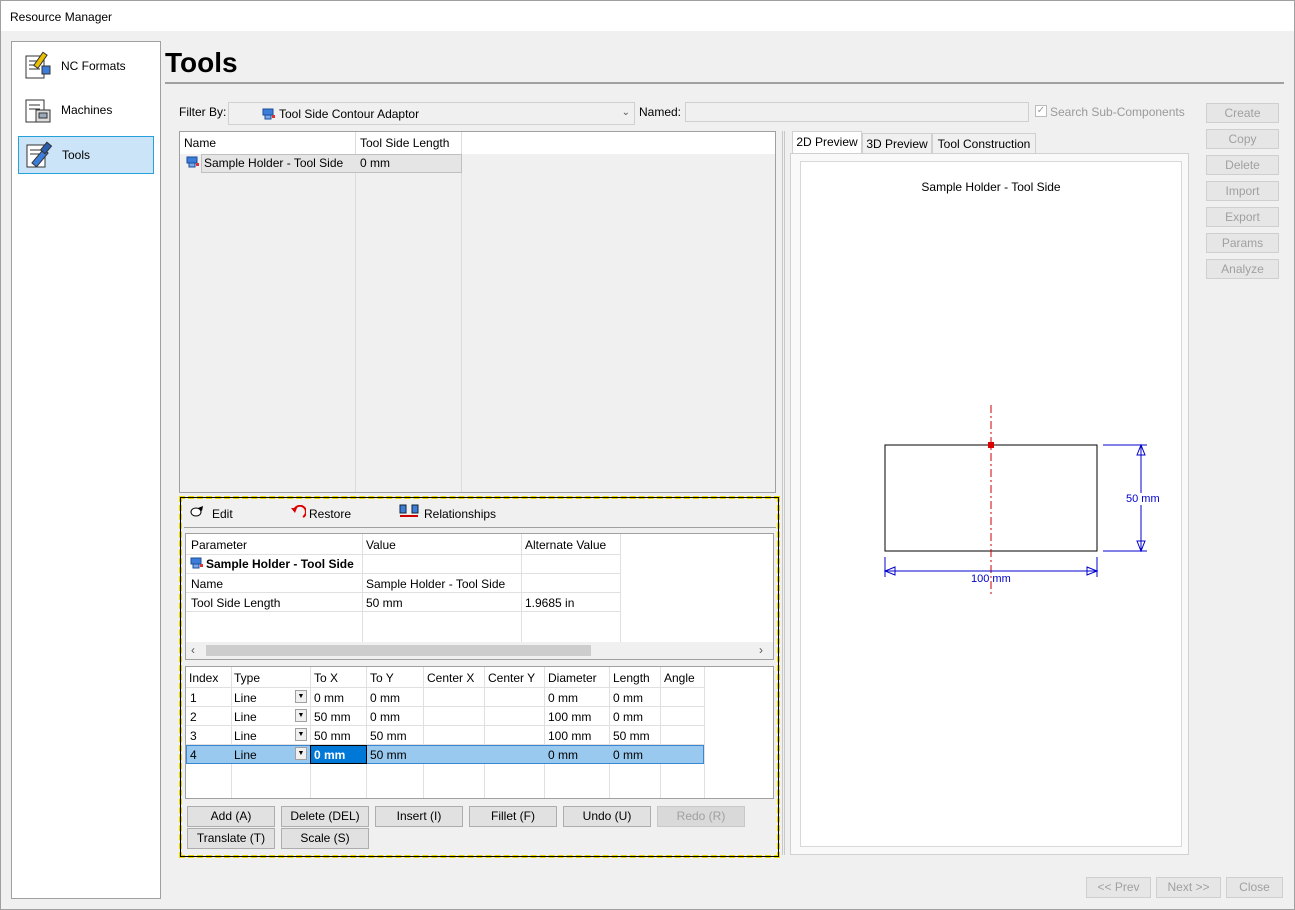 The height and width of the screenshot is (910, 1295). Describe the element at coordinates (1117, 112) in the screenshot. I see `search-sub-components-label: Search Sub-Components` at that location.